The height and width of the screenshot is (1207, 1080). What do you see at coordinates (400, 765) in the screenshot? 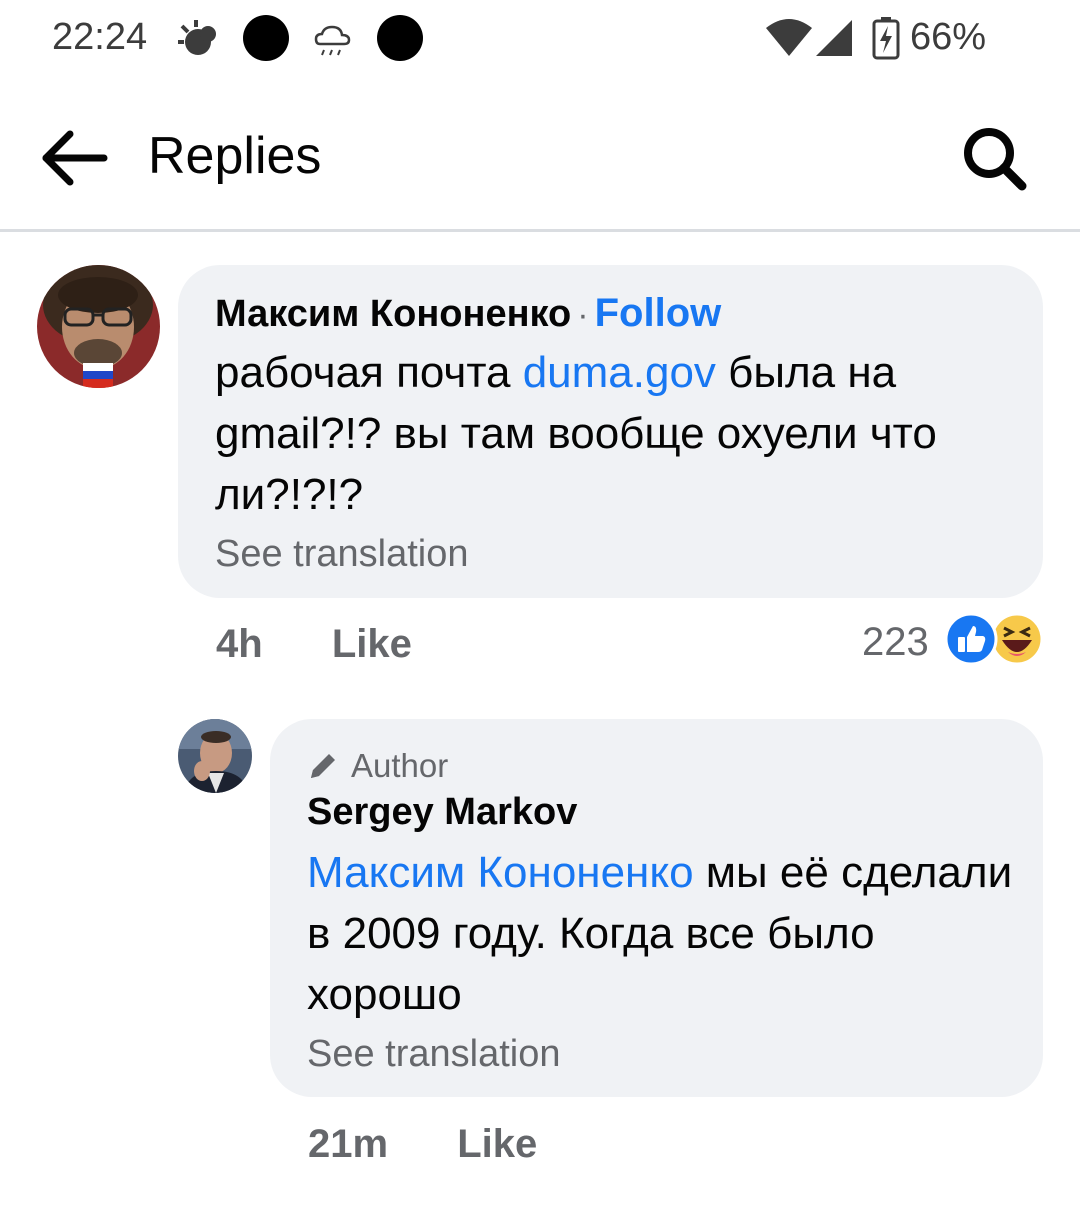
I see `author-badge-label: Author` at bounding box center [400, 765].